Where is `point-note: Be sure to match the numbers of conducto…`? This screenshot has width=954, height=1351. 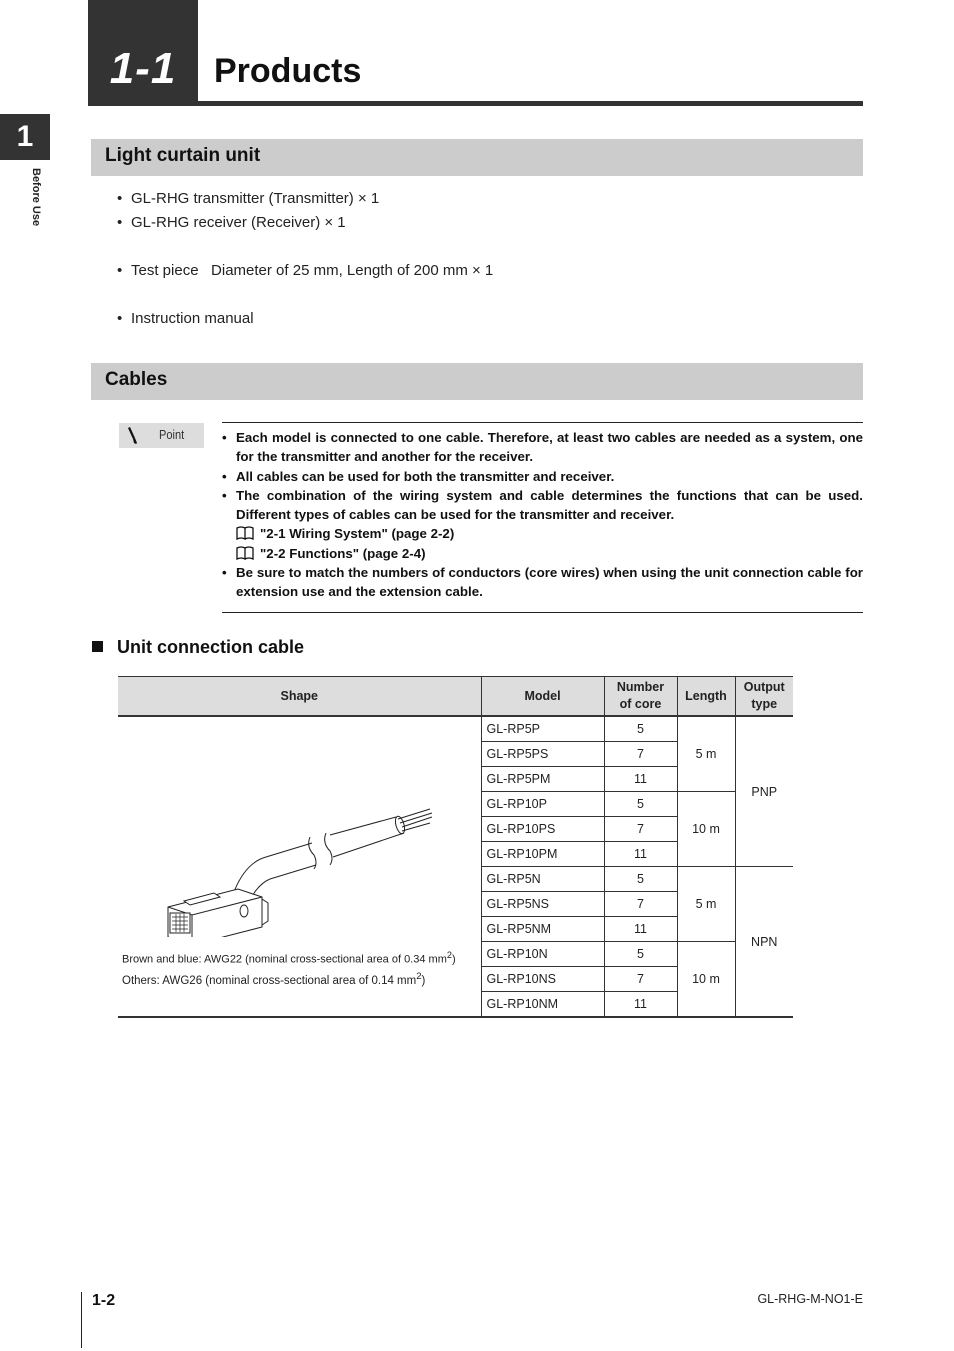 point-note: Be sure to match the numbers of conducto… is located at coordinates (542, 582).